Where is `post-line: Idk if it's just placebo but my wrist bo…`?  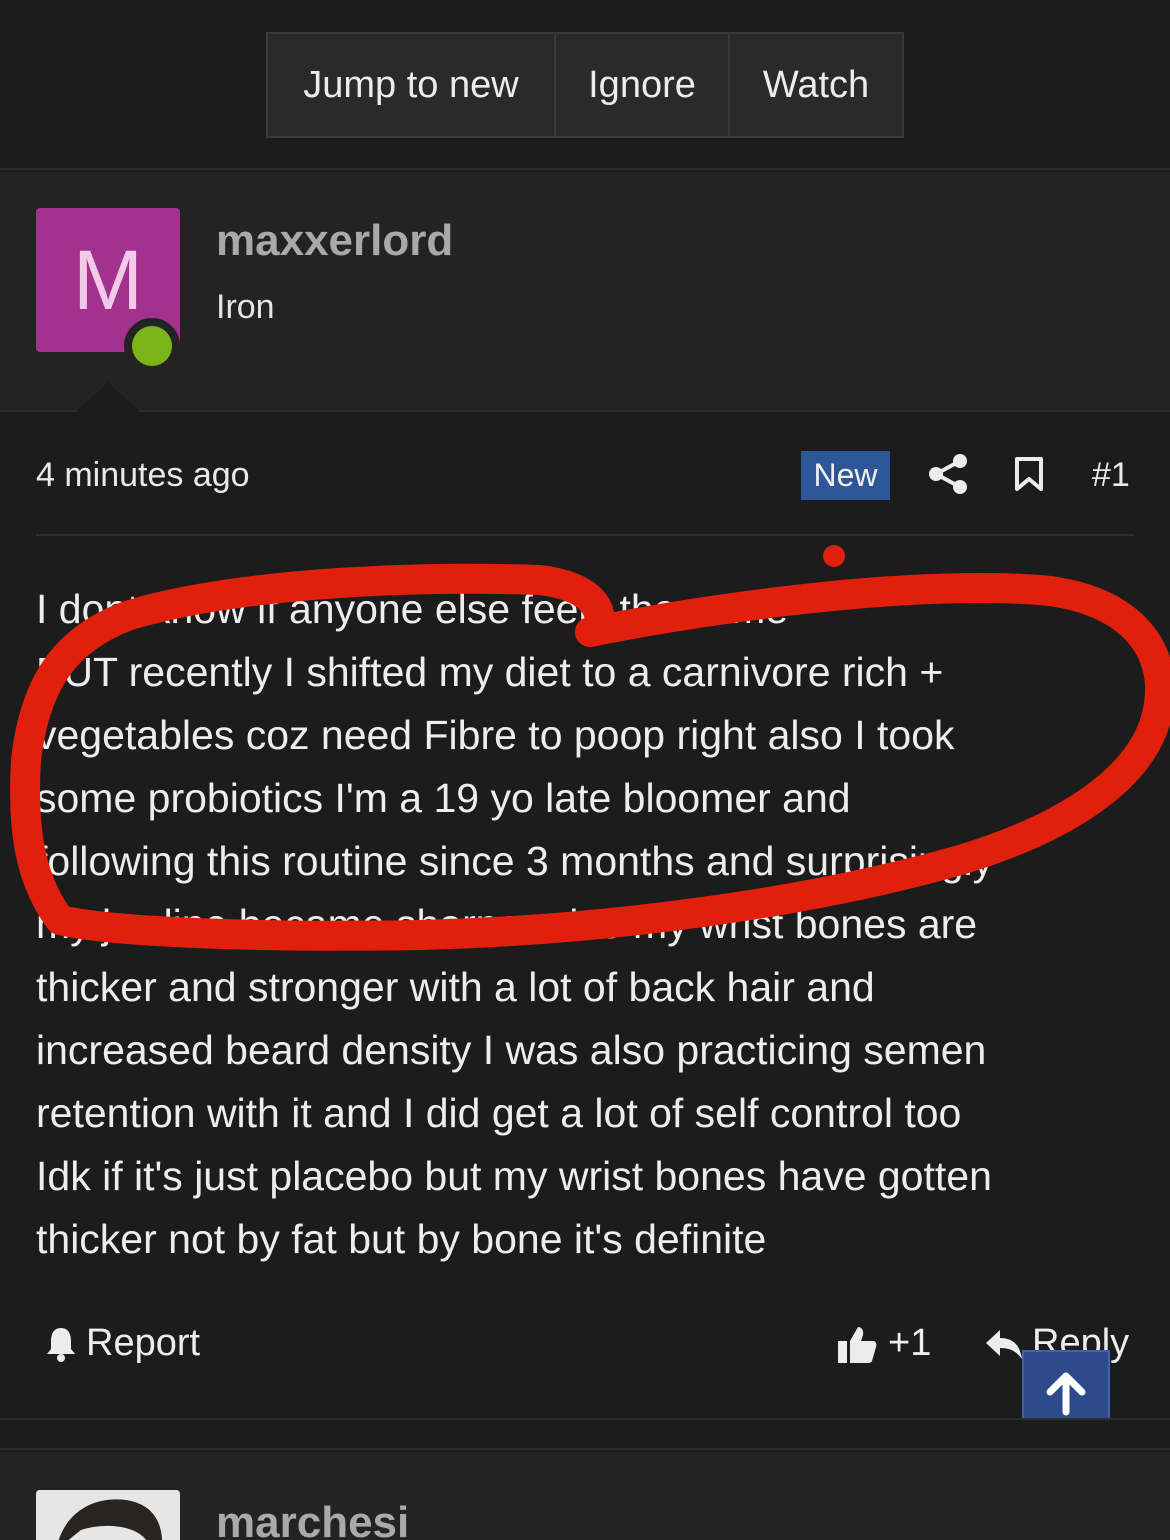
post-line: Idk if it's just placebo but my wrist bo… is located at coordinates (514, 1176).